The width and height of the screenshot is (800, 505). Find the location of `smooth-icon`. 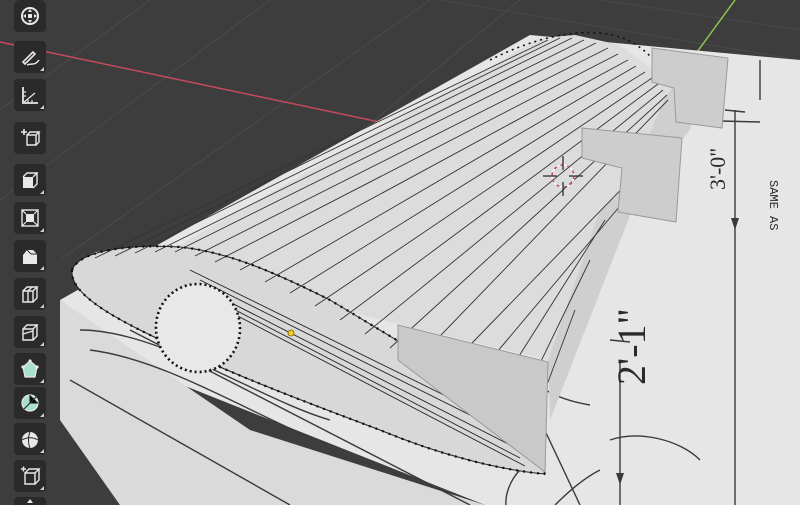

smooth-icon is located at coordinates (30, 440).